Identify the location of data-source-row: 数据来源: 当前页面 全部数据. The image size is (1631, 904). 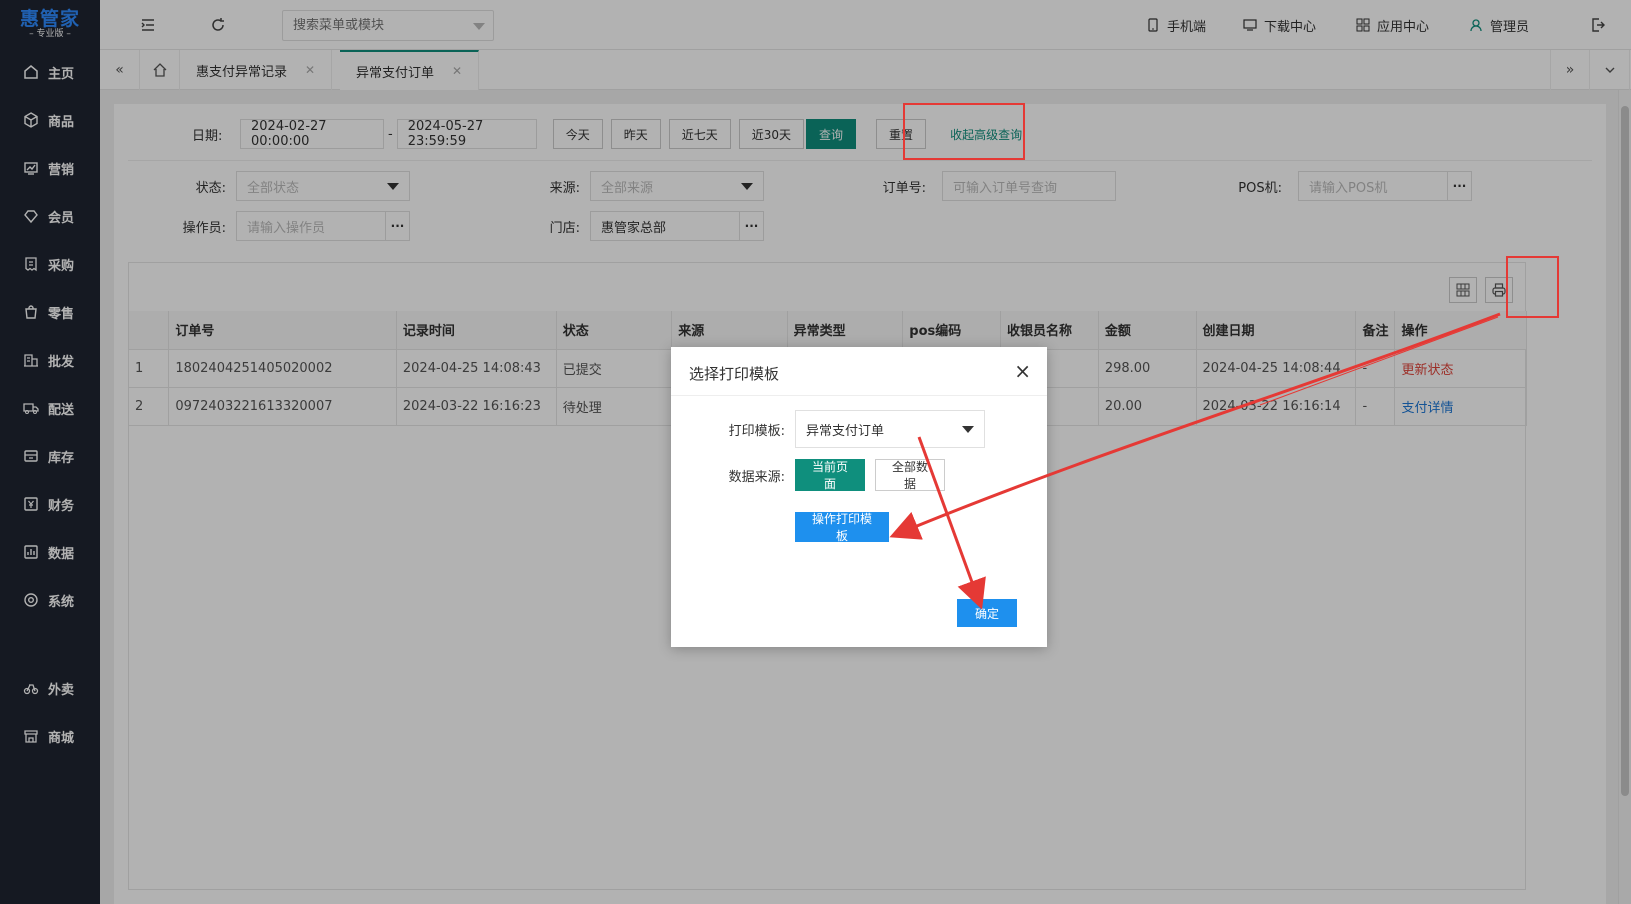
(822, 475).